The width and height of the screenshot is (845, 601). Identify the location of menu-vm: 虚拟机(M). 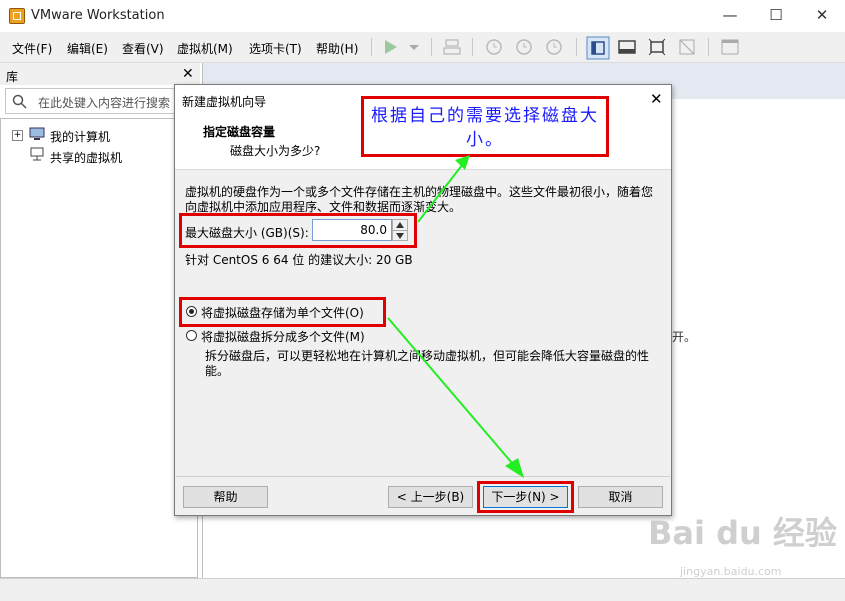
(205, 48).